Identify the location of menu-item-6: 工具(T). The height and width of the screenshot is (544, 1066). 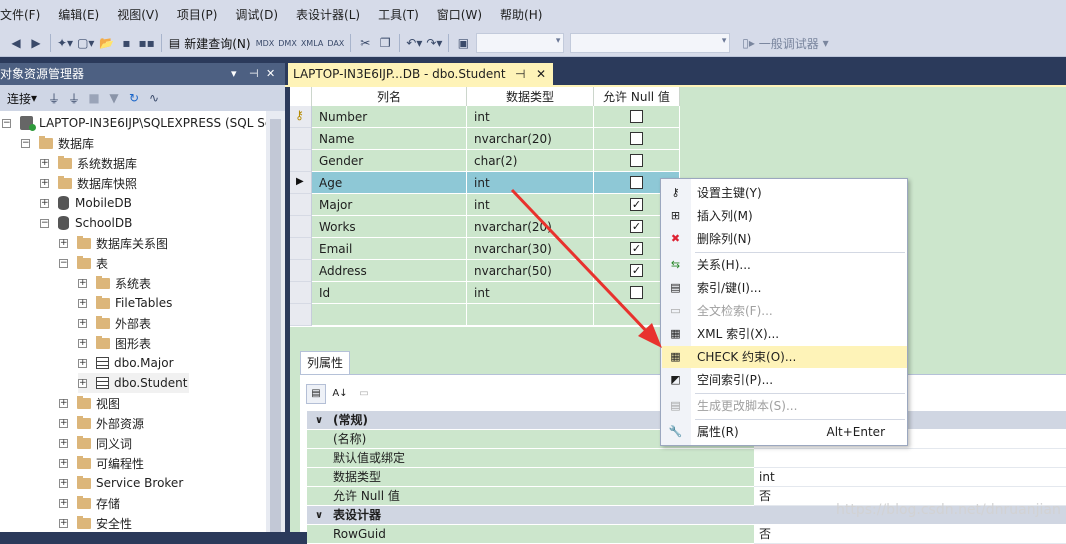
(398, 15).